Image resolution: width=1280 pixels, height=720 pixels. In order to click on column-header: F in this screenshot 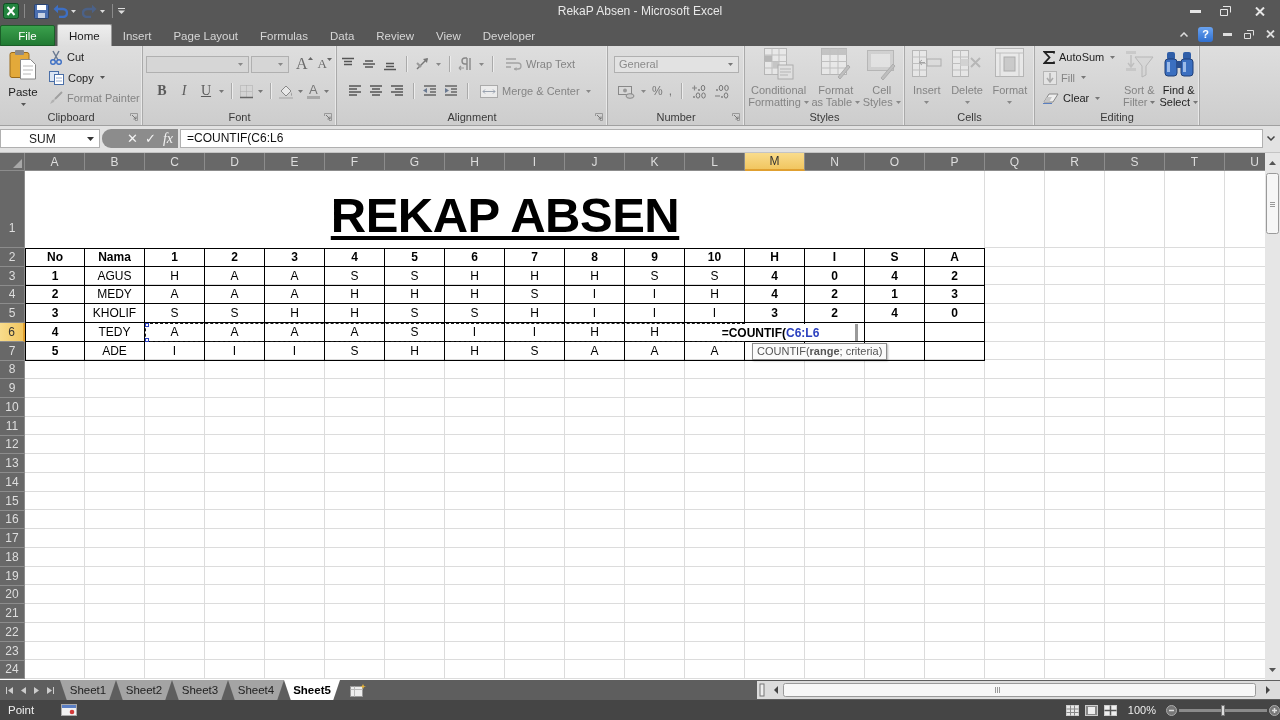, I will do `click(355, 162)`.